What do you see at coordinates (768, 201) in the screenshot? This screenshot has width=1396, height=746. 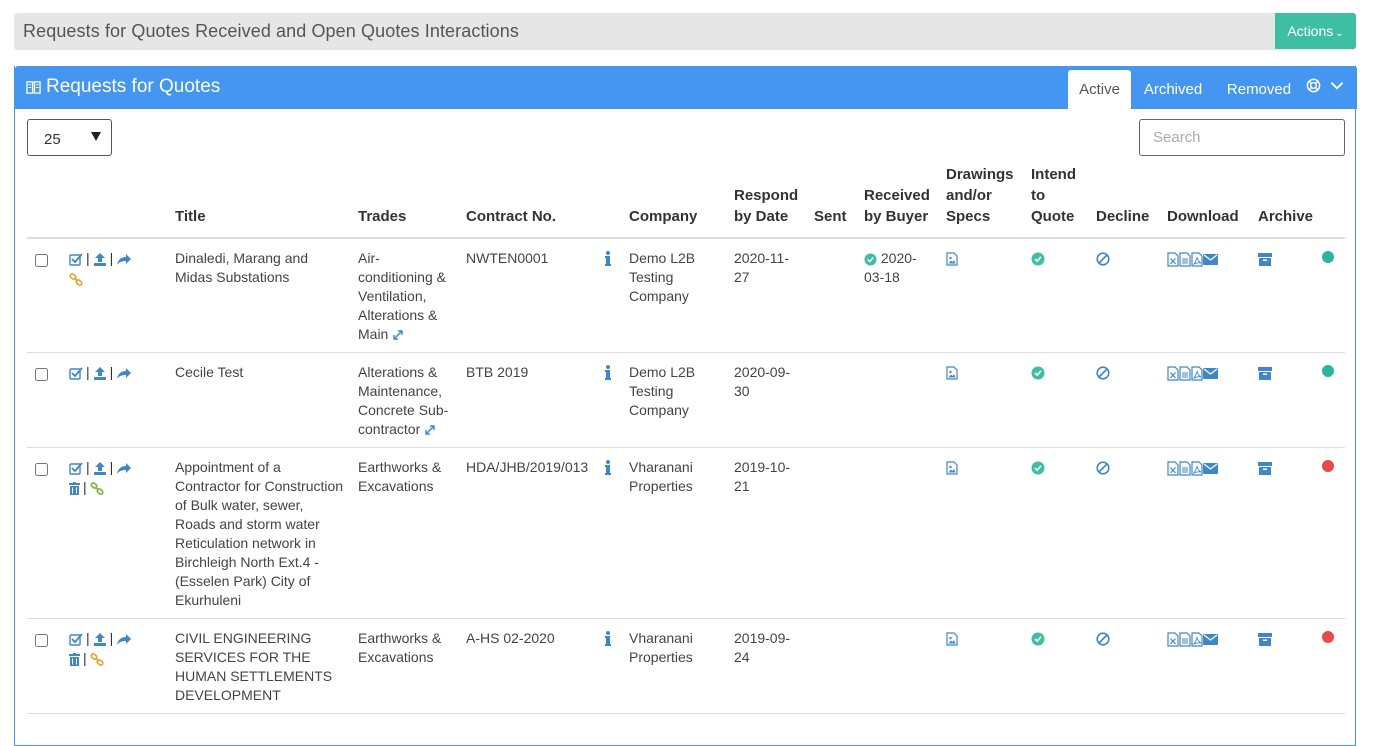 I see `col-respond-by: Respond by Date` at bounding box center [768, 201].